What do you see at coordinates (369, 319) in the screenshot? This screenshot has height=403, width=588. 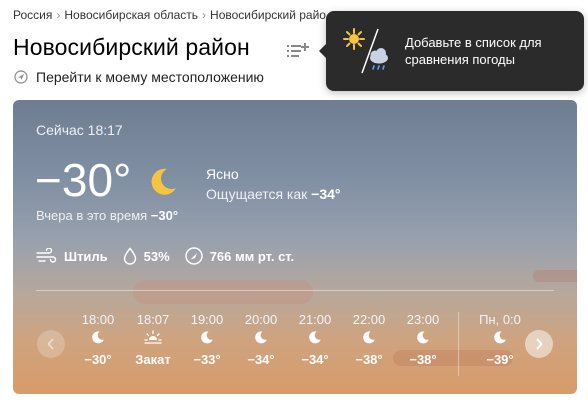 I see `hour-time: 22:00` at bounding box center [369, 319].